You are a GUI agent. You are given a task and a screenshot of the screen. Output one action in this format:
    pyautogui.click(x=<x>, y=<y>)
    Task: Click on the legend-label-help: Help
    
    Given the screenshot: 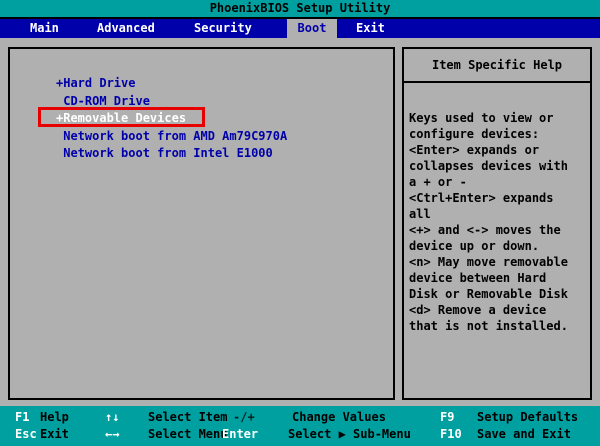 What is the action you would take?
    pyautogui.click(x=54, y=417)
    